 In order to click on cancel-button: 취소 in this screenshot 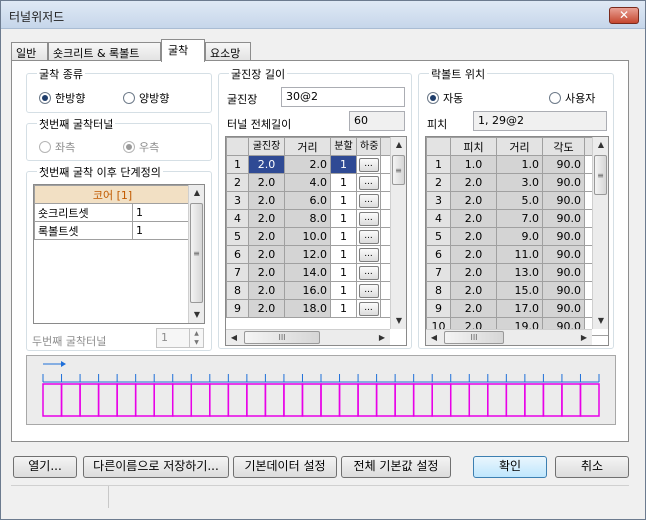, I will do `click(592, 467)`.